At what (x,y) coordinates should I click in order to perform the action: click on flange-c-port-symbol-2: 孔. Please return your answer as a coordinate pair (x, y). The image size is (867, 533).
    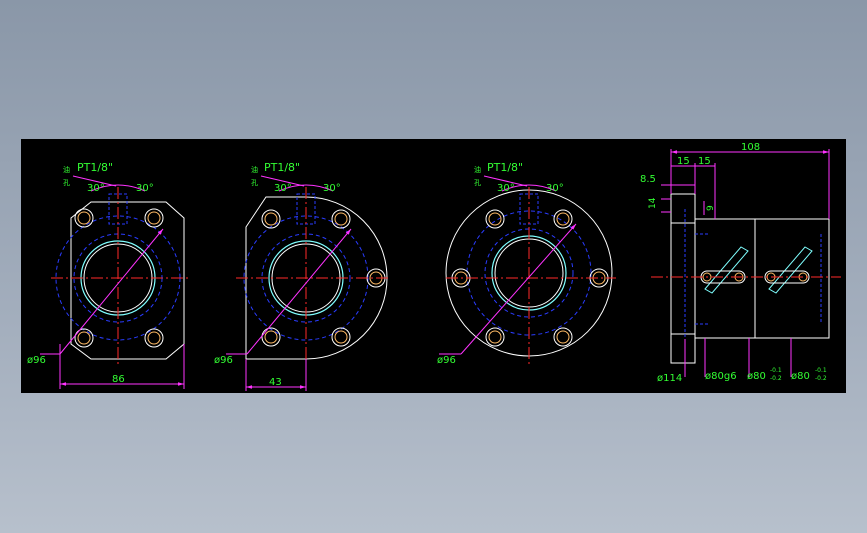
    Looking at the image, I should click on (477, 183).